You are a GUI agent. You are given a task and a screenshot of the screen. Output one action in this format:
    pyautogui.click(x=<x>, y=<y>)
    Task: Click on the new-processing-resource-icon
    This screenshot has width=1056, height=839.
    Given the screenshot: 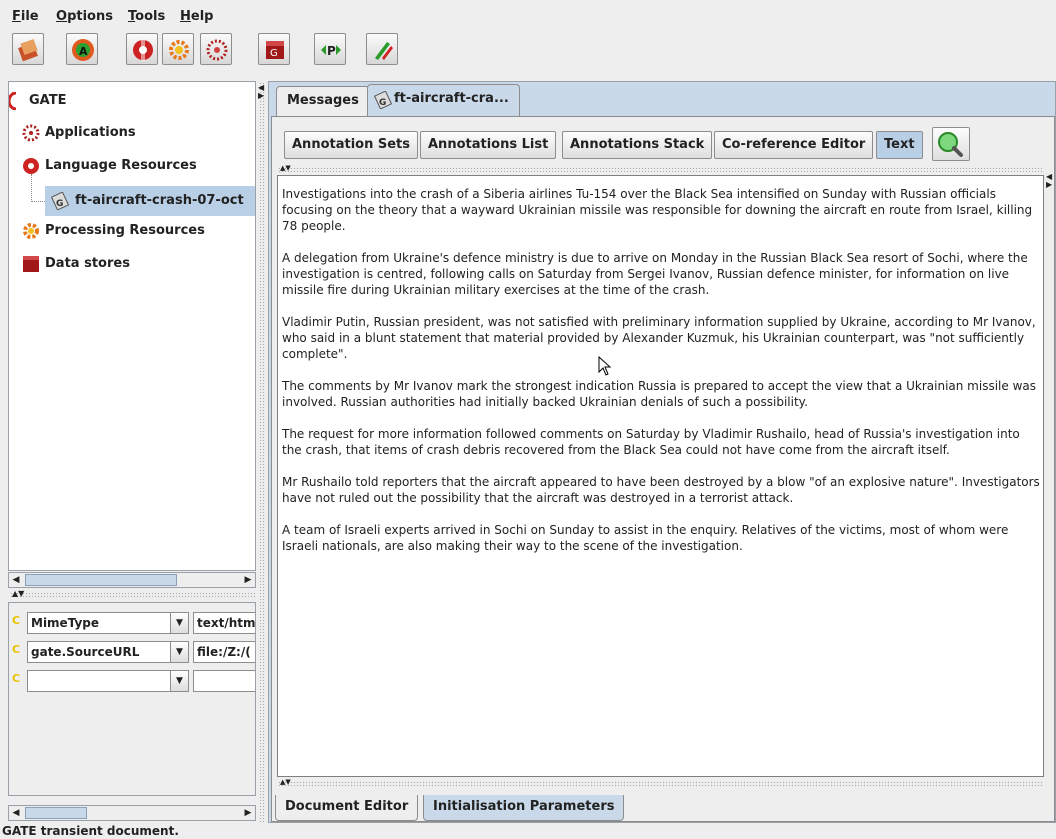 What is the action you would take?
    pyautogui.click(x=179, y=50)
    